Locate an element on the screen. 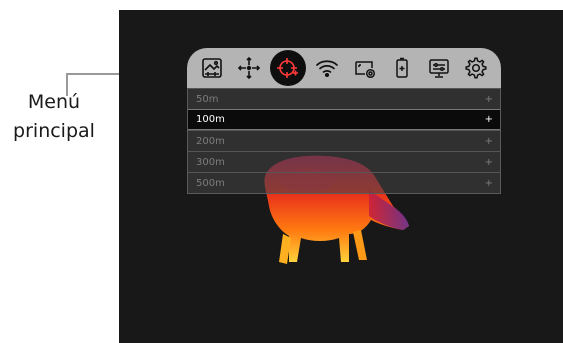  reticle-icon is located at coordinates (288, 68).